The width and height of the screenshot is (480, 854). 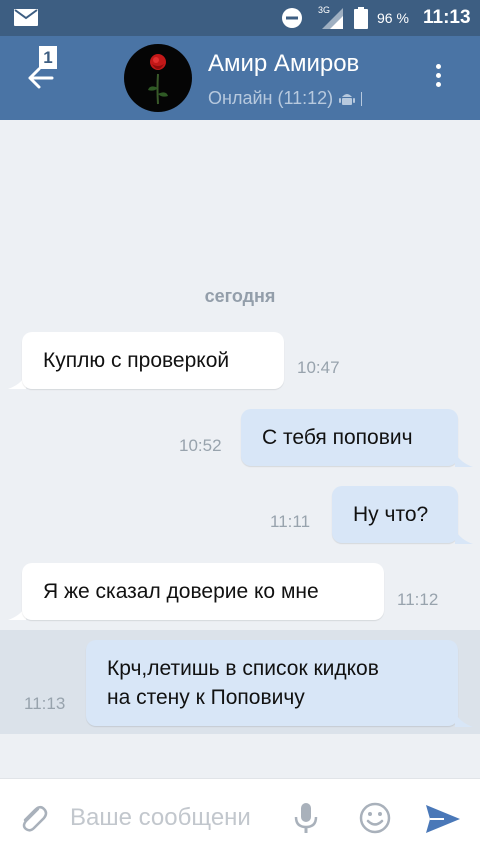 I want to click on status-clock: 11:13, so click(x=447, y=17).